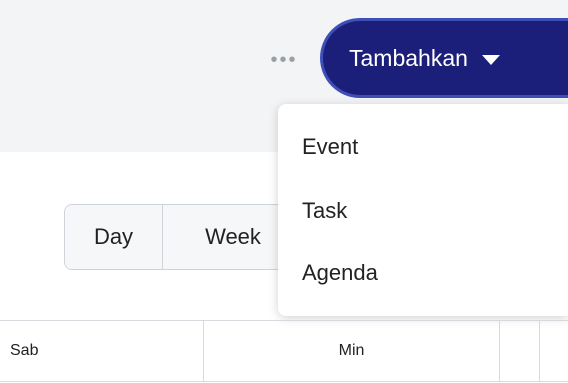 This screenshot has height=383, width=568. Describe the element at coordinates (324, 211) in the screenshot. I see `menu-item-task: Task` at that location.